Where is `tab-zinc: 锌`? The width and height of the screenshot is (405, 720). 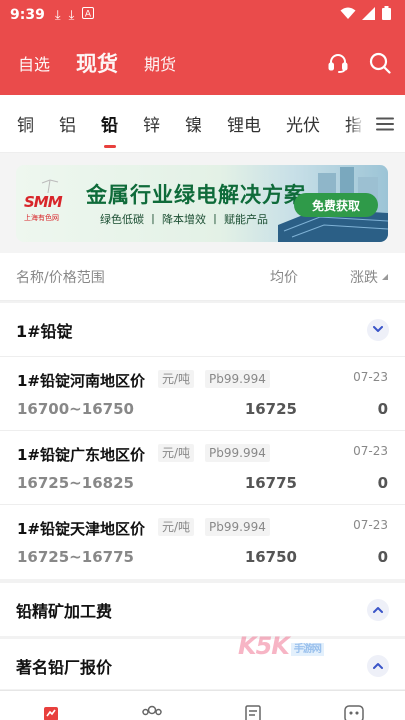 tab-zinc: 锌 is located at coordinates (151, 123).